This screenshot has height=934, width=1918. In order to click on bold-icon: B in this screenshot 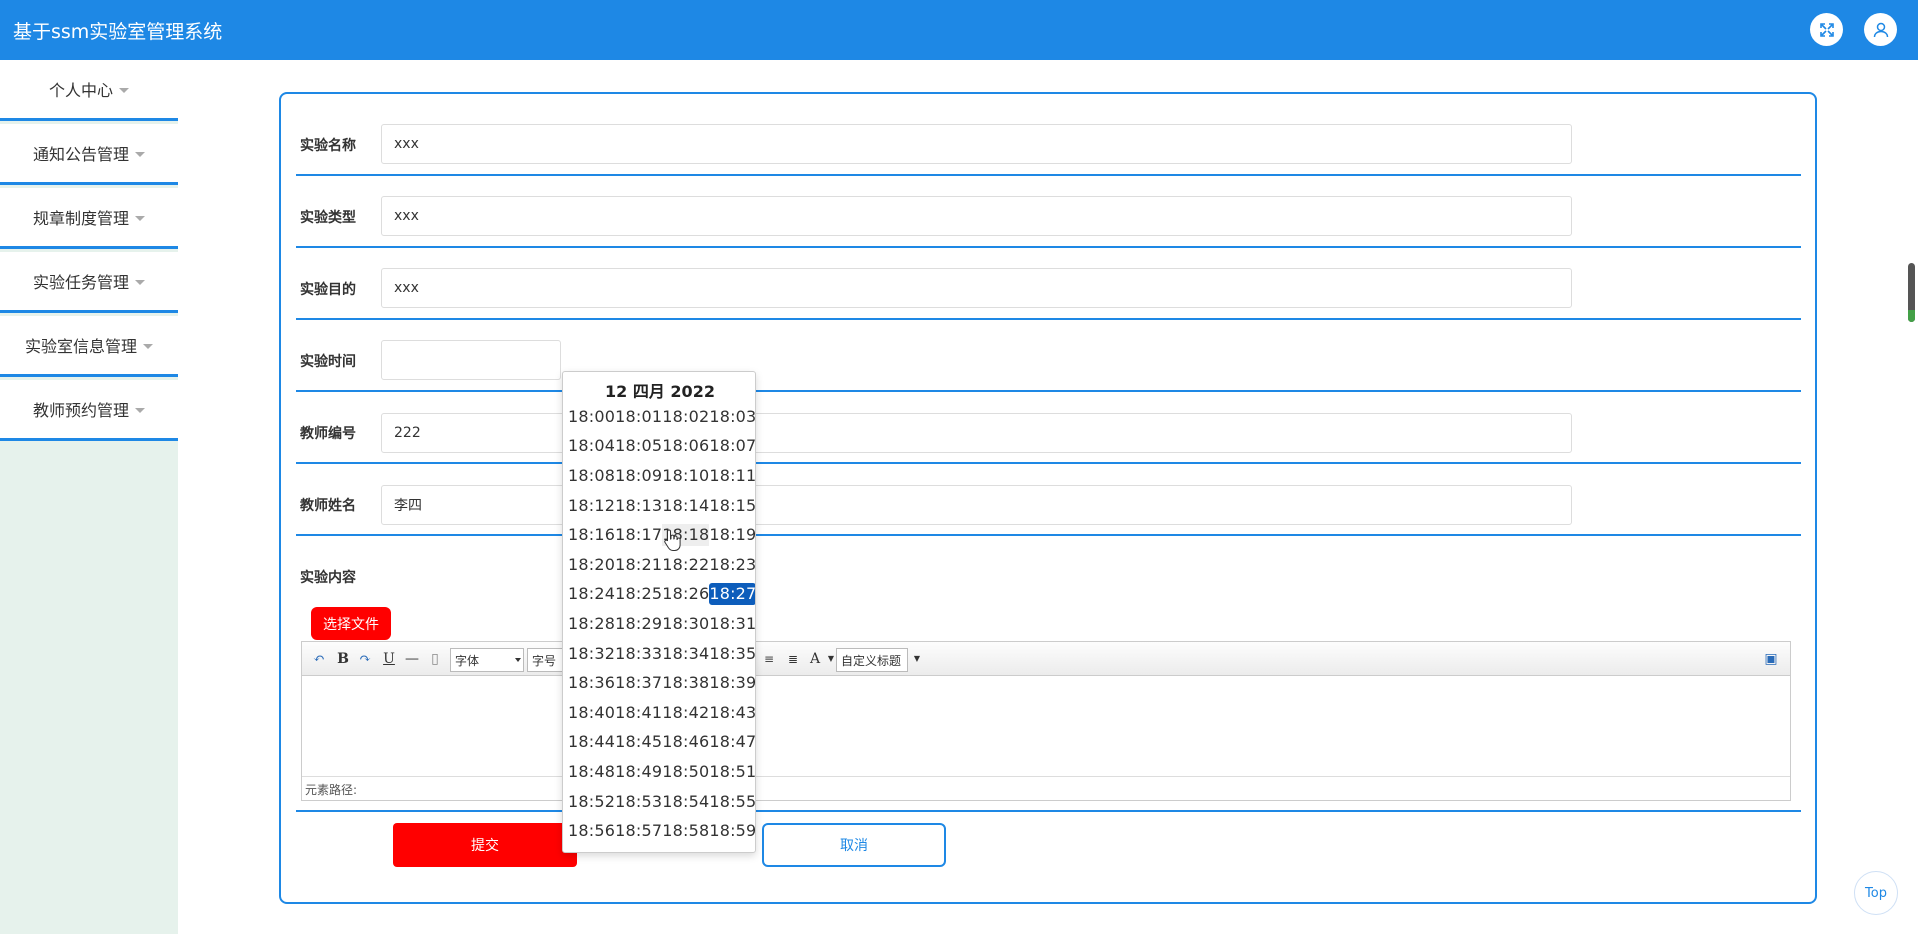, I will do `click(343, 659)`.